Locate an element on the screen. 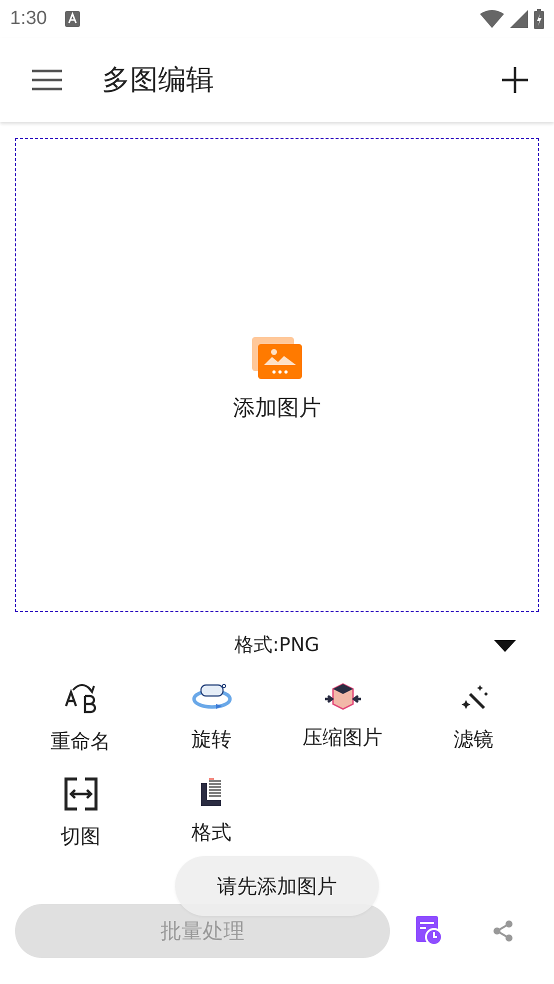 This screenshot has height=984, width=554. signal-icon is located at coordinates (519, 19).